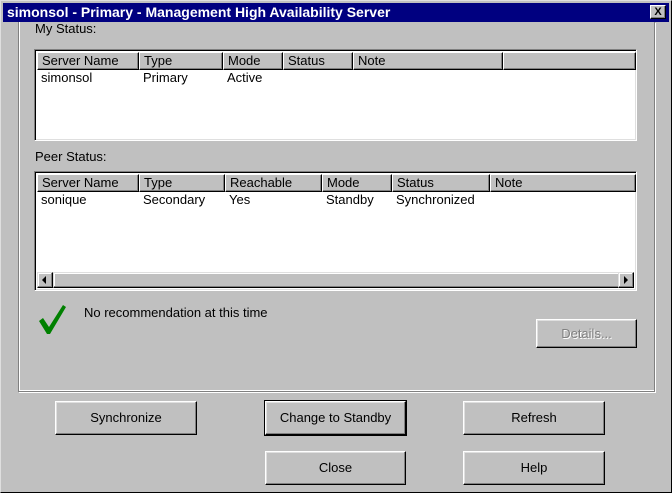 This screenshot has width=672, height=493. I want to click on cell-server-name: simonsol, so click(67, 77).